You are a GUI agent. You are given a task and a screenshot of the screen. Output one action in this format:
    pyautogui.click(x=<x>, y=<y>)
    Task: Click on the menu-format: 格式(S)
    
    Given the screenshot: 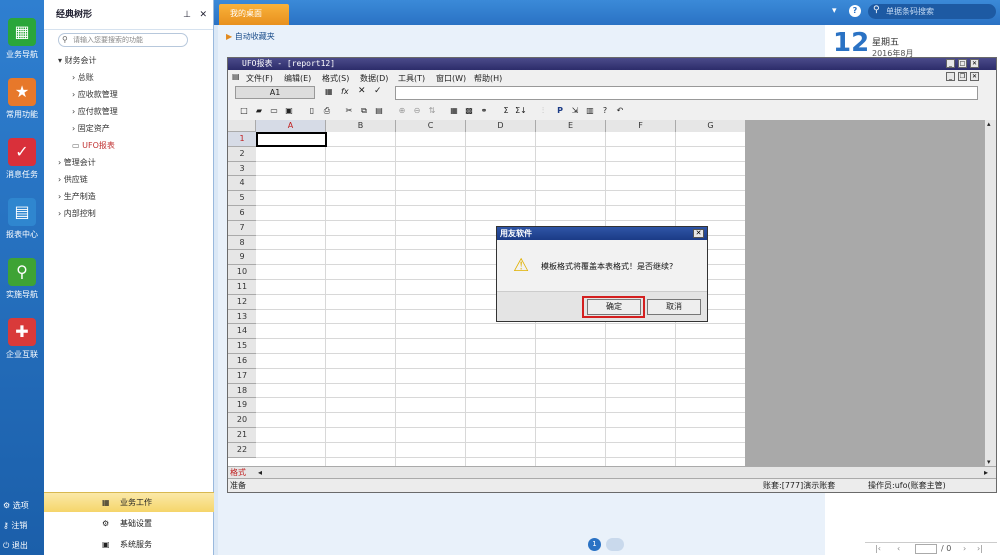 What is the action you would take?
    pyautogui.click(x=335, y=78)
    